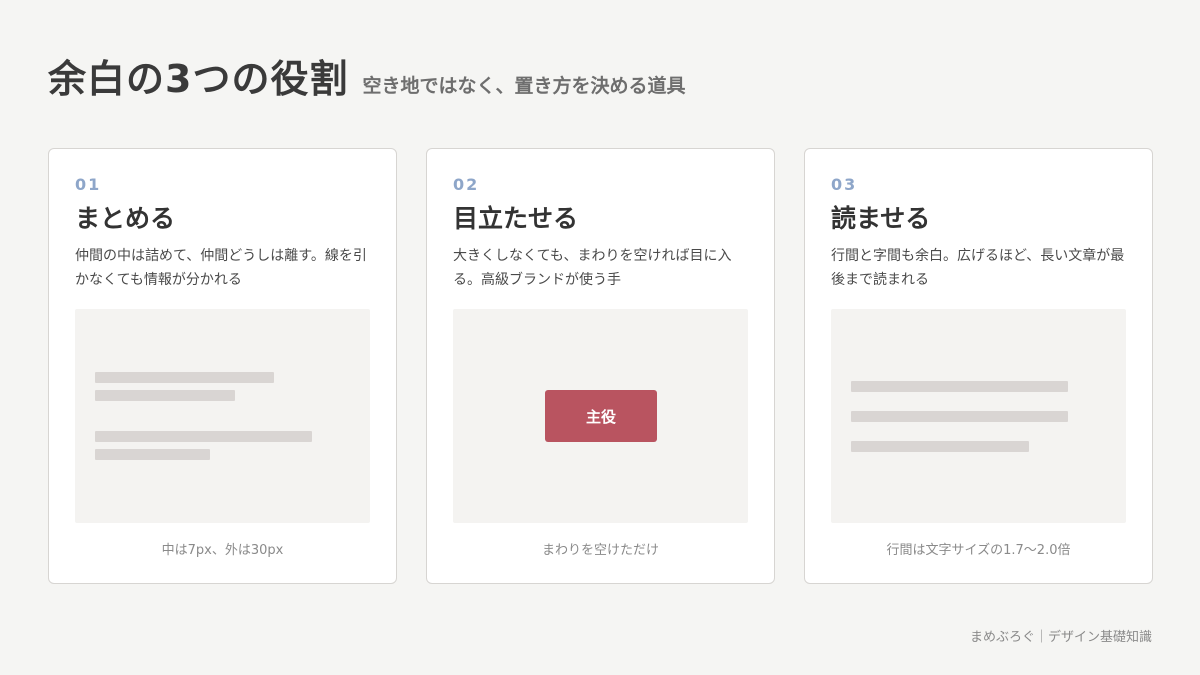 This screenshot has height=675, width=1200. I want to click on footer-credit: まめぶろぐ｜デザイン基礎知識, so click(1060, 637).